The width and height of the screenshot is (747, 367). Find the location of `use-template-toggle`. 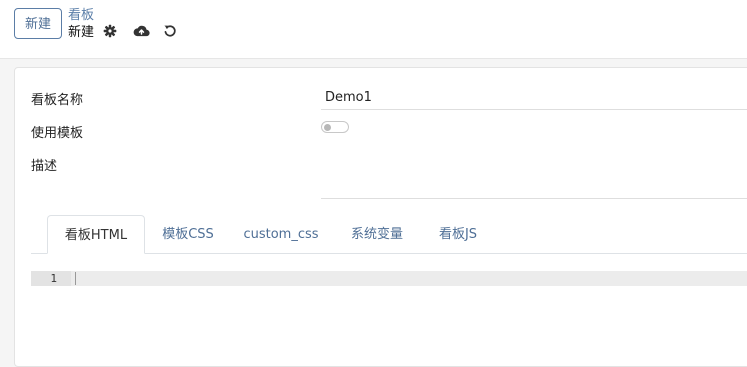

use-template-toggle is located at coordinates (335, 127).